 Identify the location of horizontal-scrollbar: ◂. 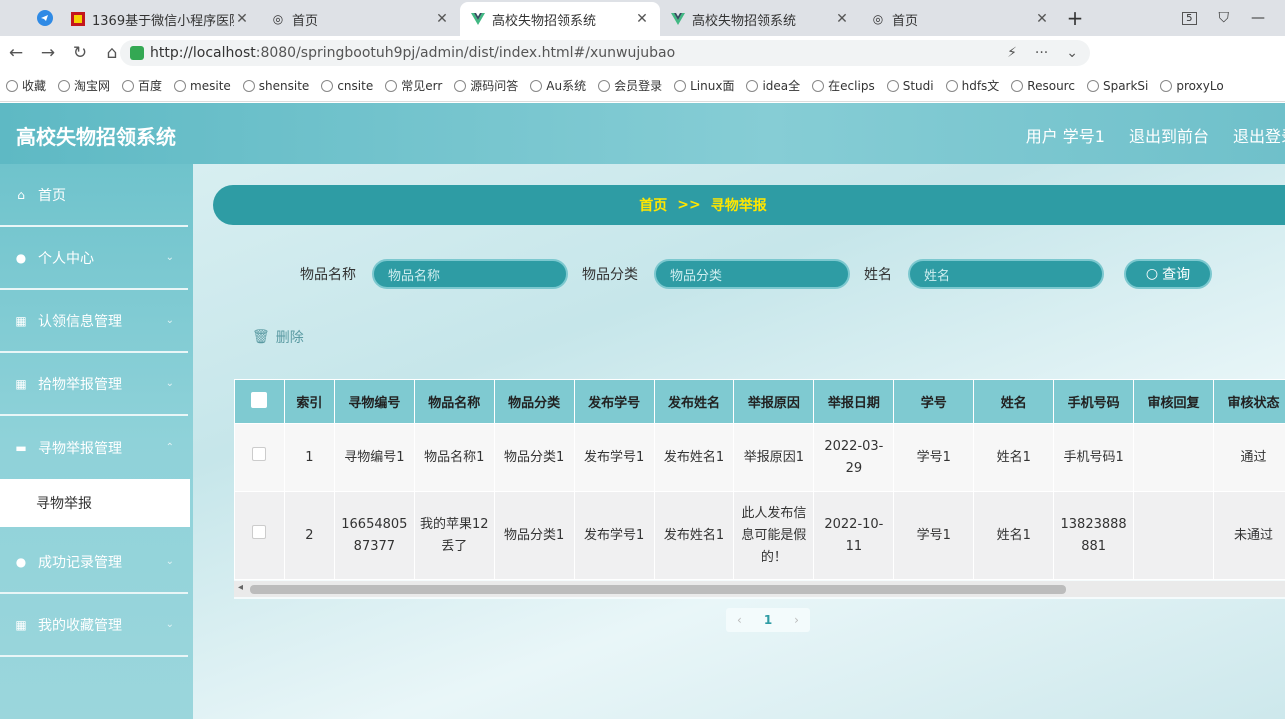
(759, 589).